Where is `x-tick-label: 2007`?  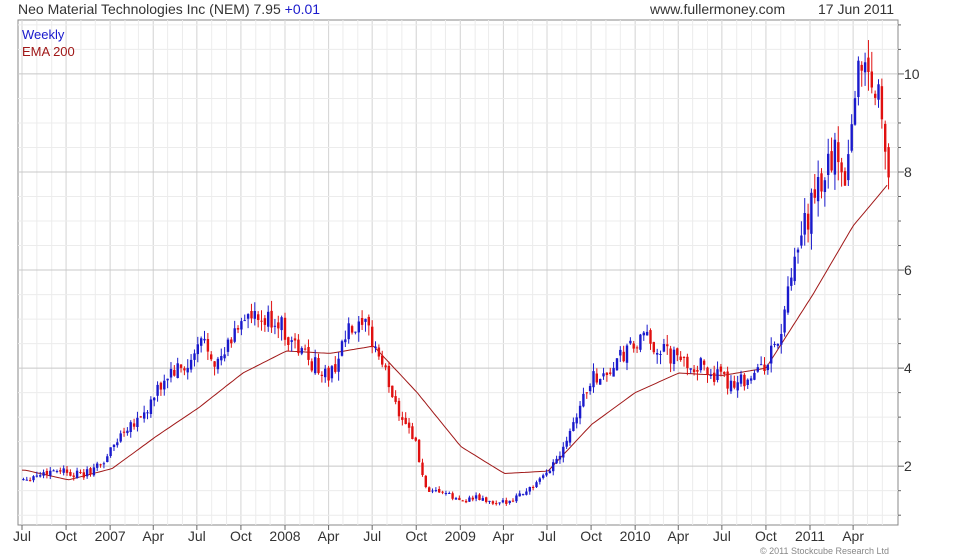
x-tick-label: 2007 is located at coordinates (110, 536).